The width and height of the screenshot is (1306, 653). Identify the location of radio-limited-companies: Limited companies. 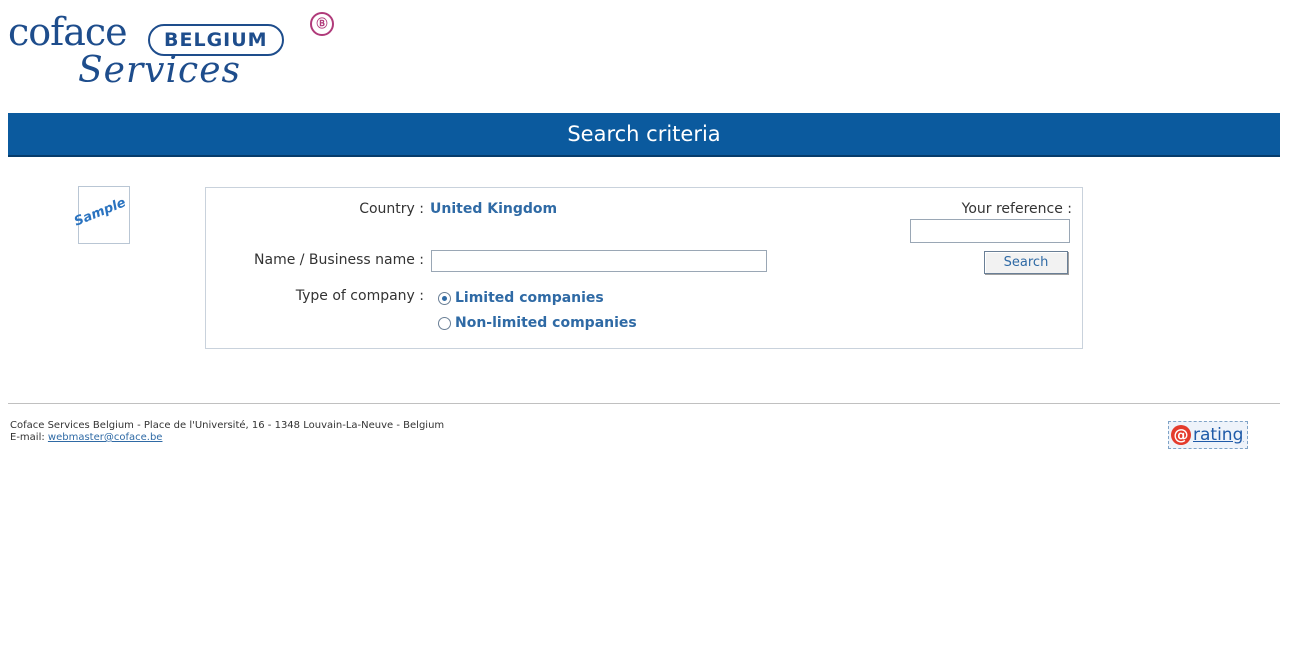
(521, 298).